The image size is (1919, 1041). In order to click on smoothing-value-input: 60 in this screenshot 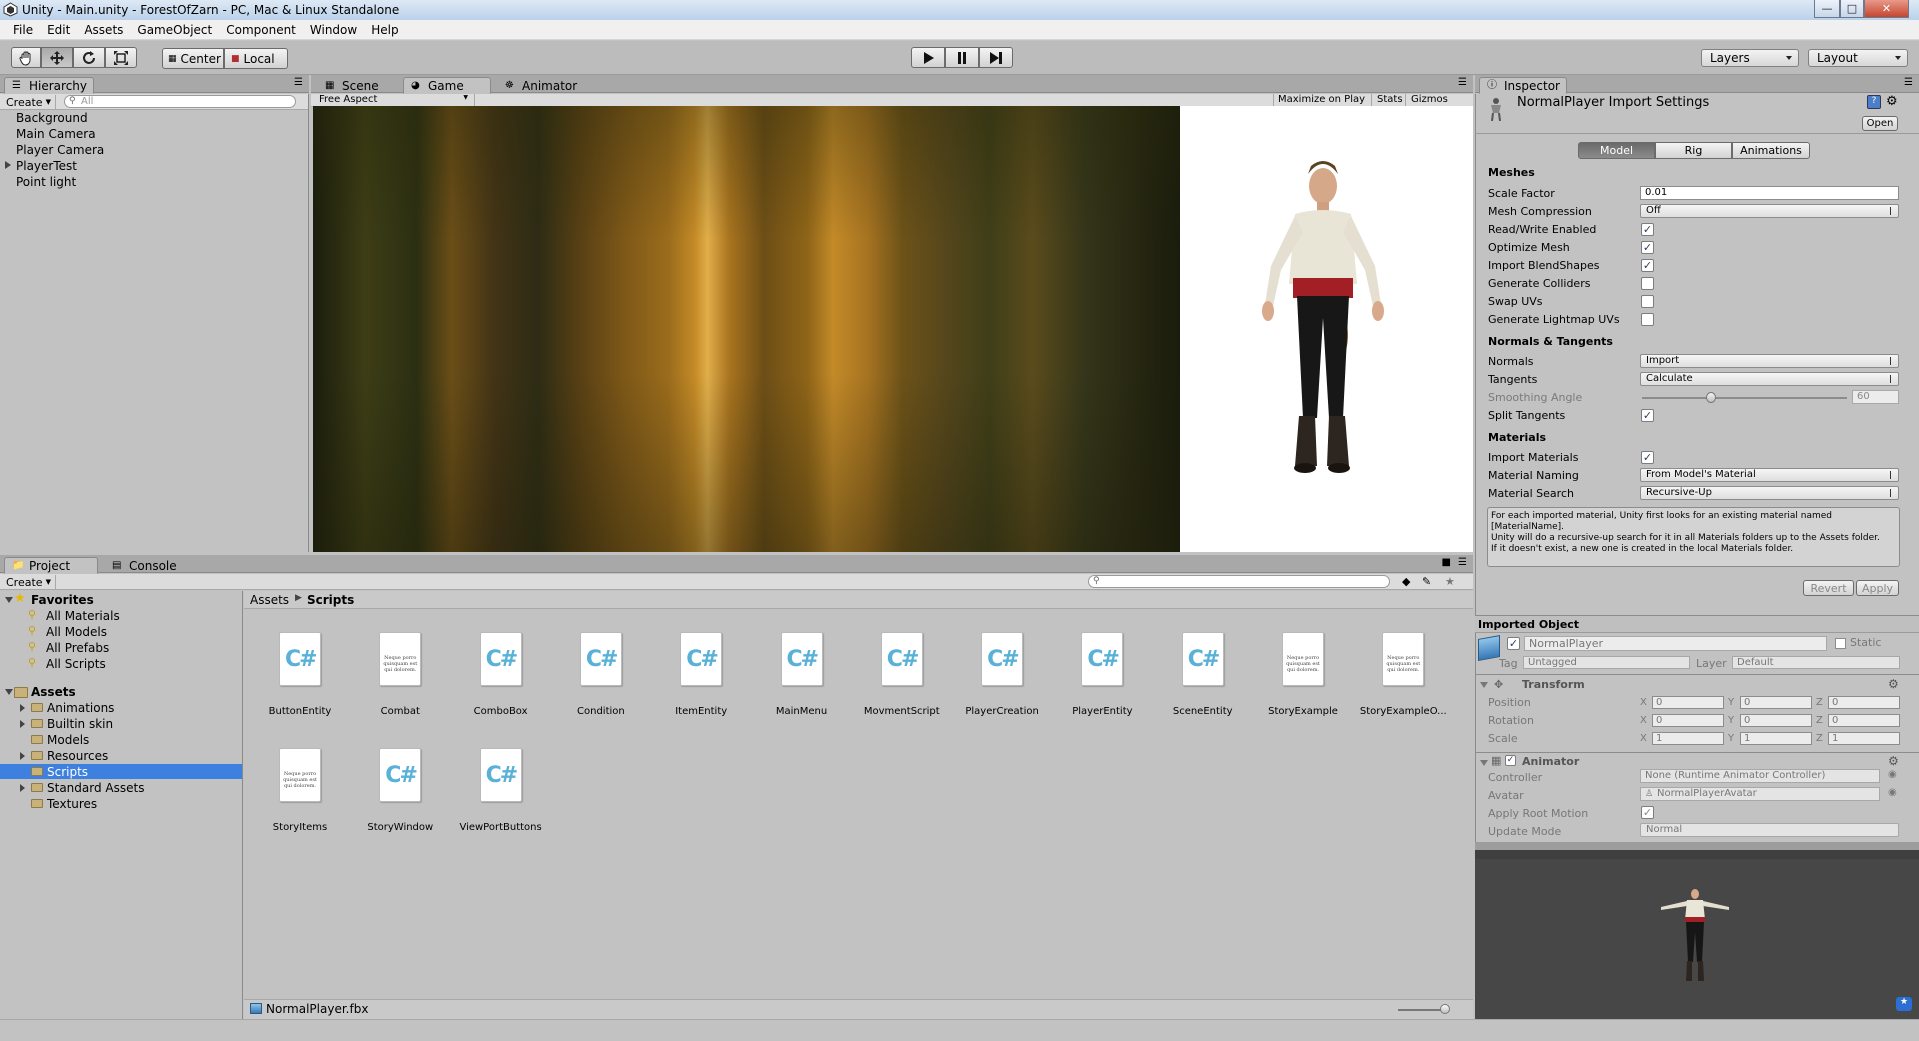, I will do `click(1875, 397)`.